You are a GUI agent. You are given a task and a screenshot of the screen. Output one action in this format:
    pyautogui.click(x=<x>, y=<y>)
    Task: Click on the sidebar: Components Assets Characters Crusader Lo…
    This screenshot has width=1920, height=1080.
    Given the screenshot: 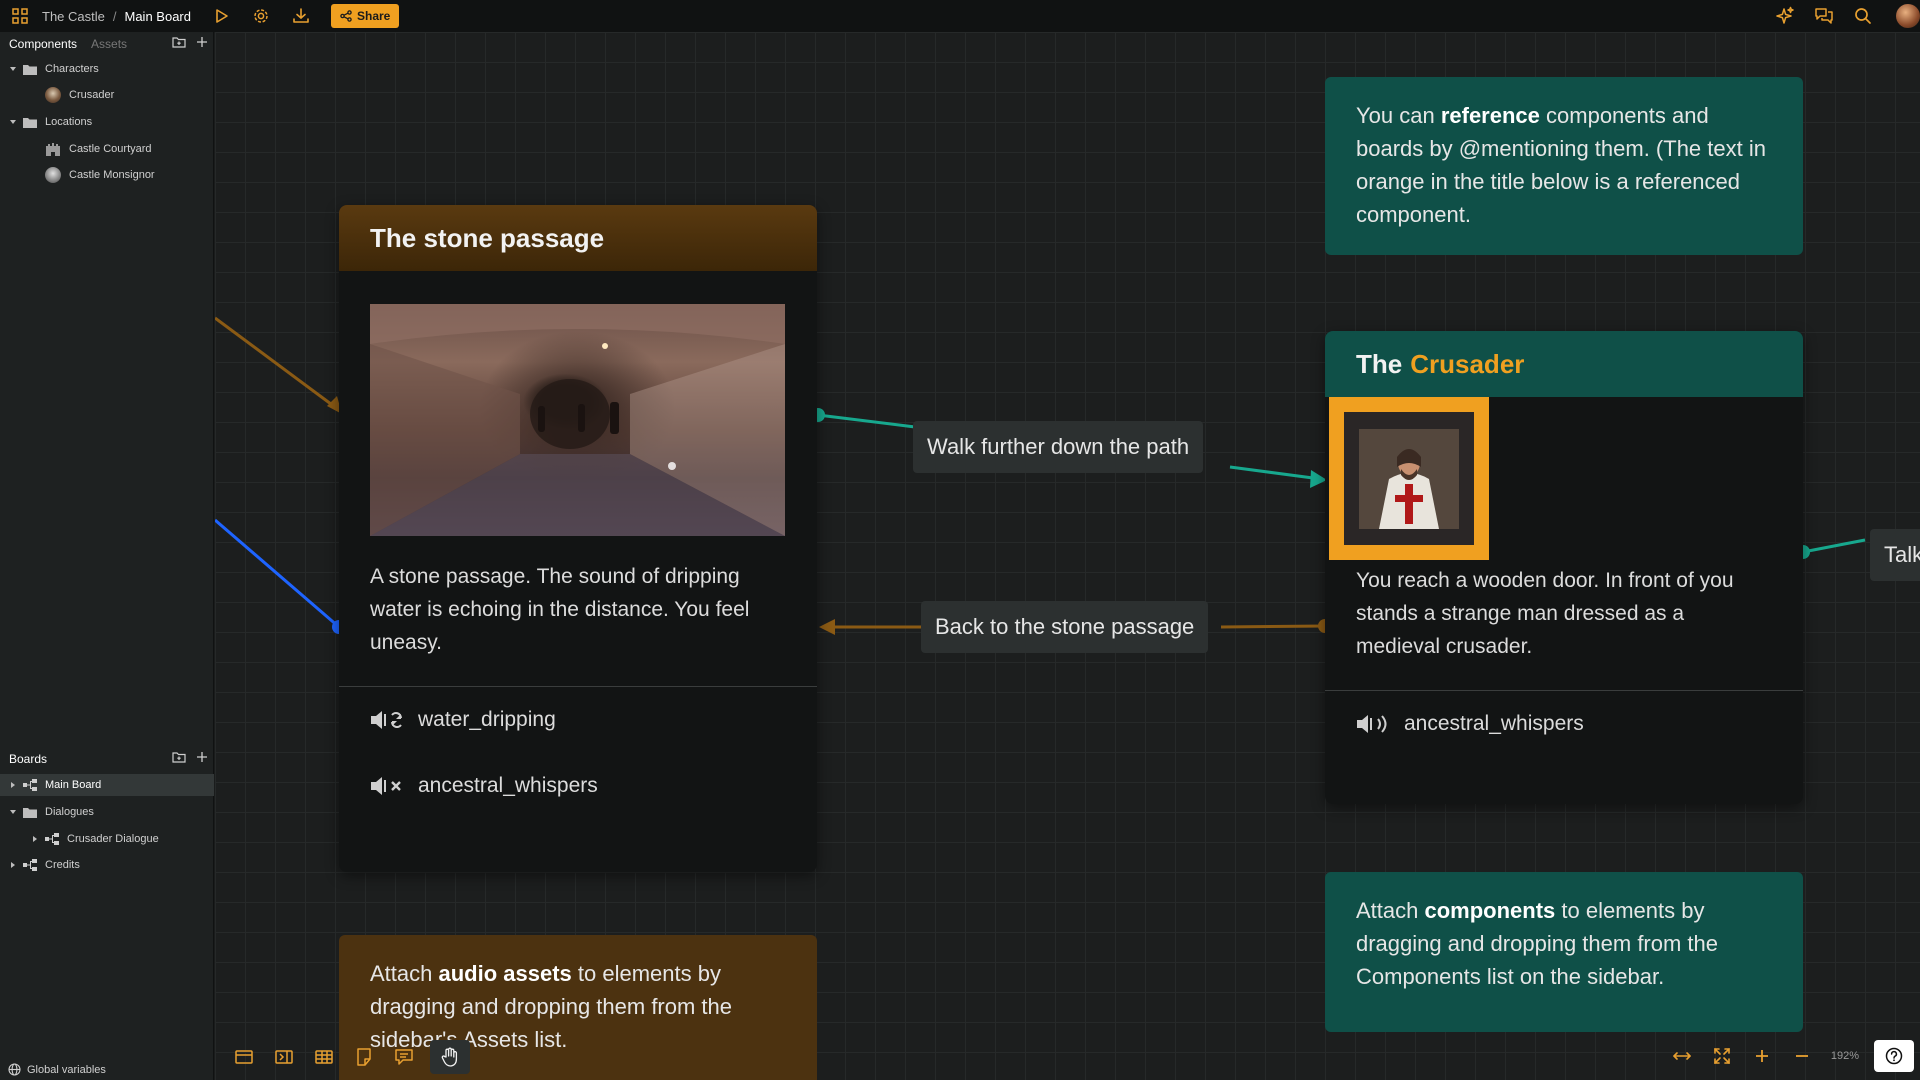 What is the action you would take?
    pyautogui.click(x=107, y=556)
    